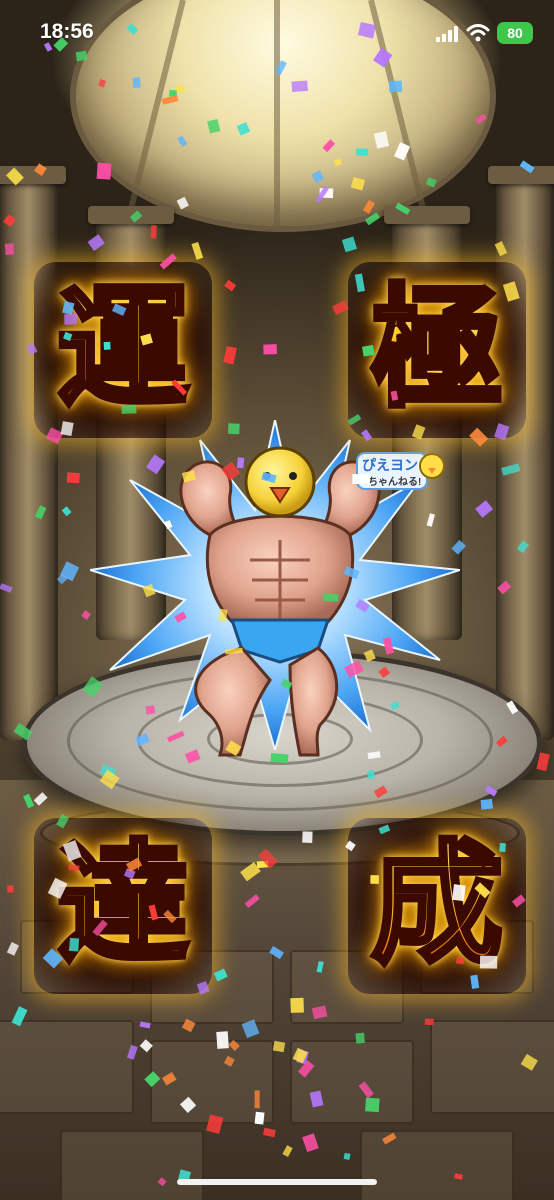 The image size is (554, 1200). I want to click on battery-charging-icon: 80, so click(515, 33).